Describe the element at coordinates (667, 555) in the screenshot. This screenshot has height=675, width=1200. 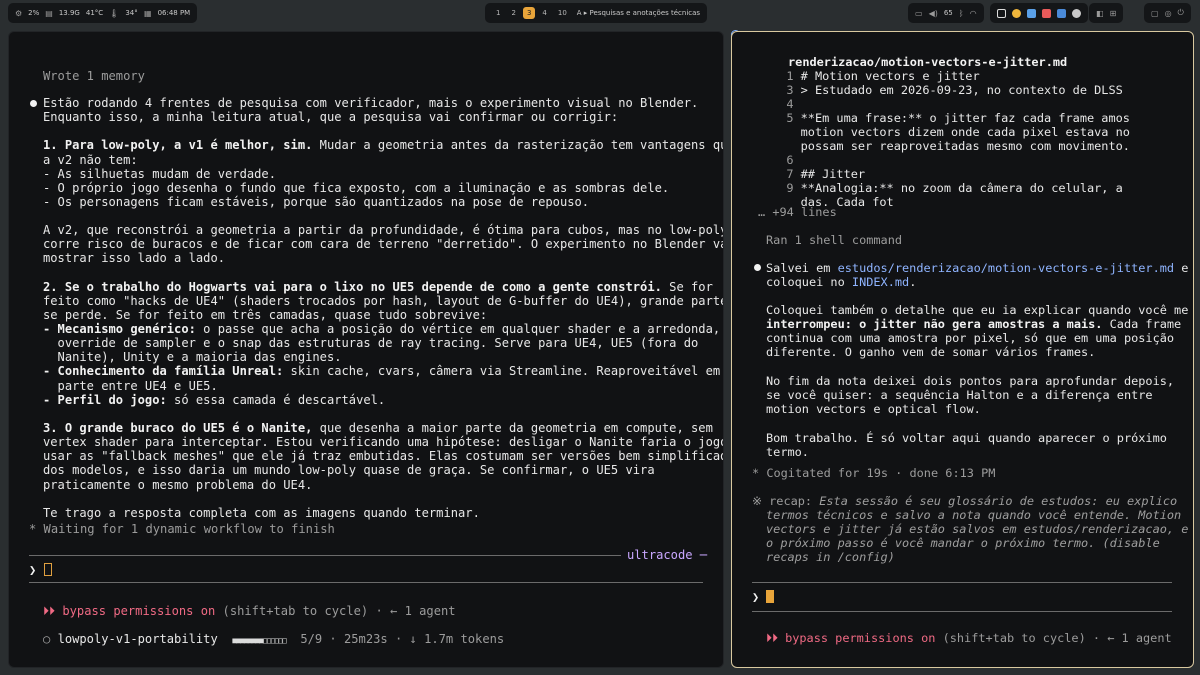
I see `session-name: ultracode ─` at that location.